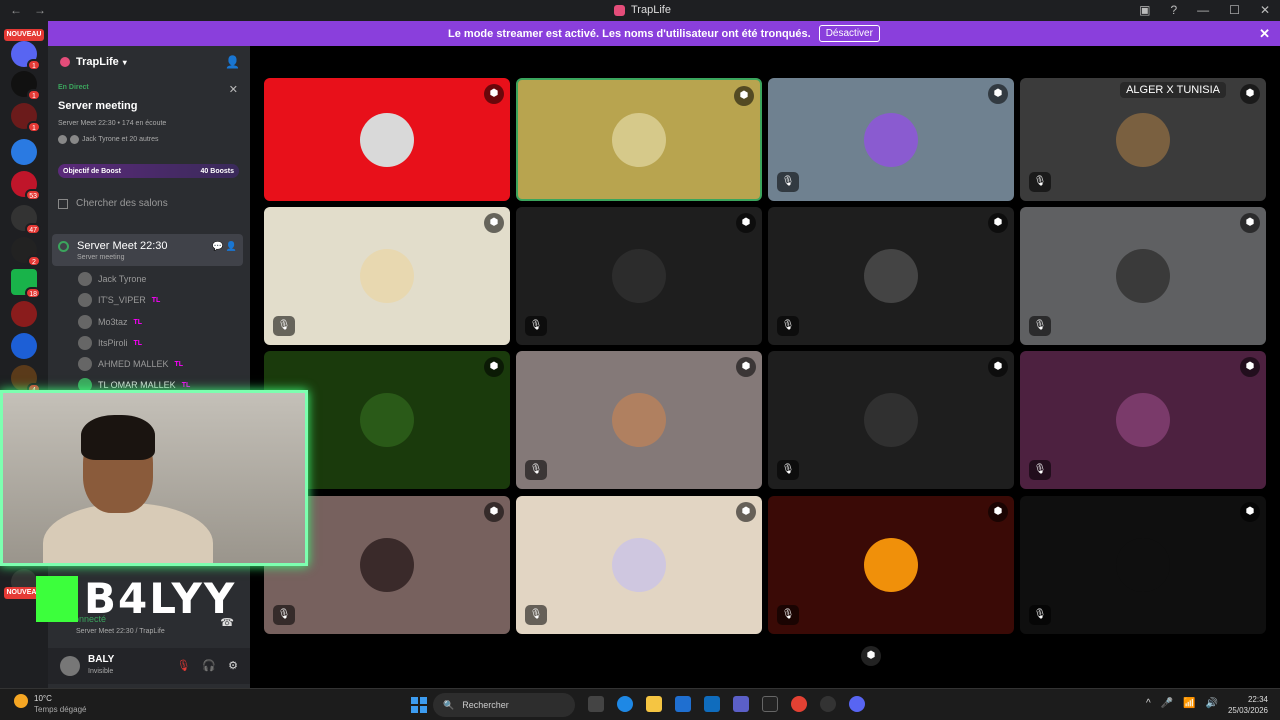 The width and height of the screenshot is (1280, 720). I want to click on help-icon: ?, so click(1173, 10).